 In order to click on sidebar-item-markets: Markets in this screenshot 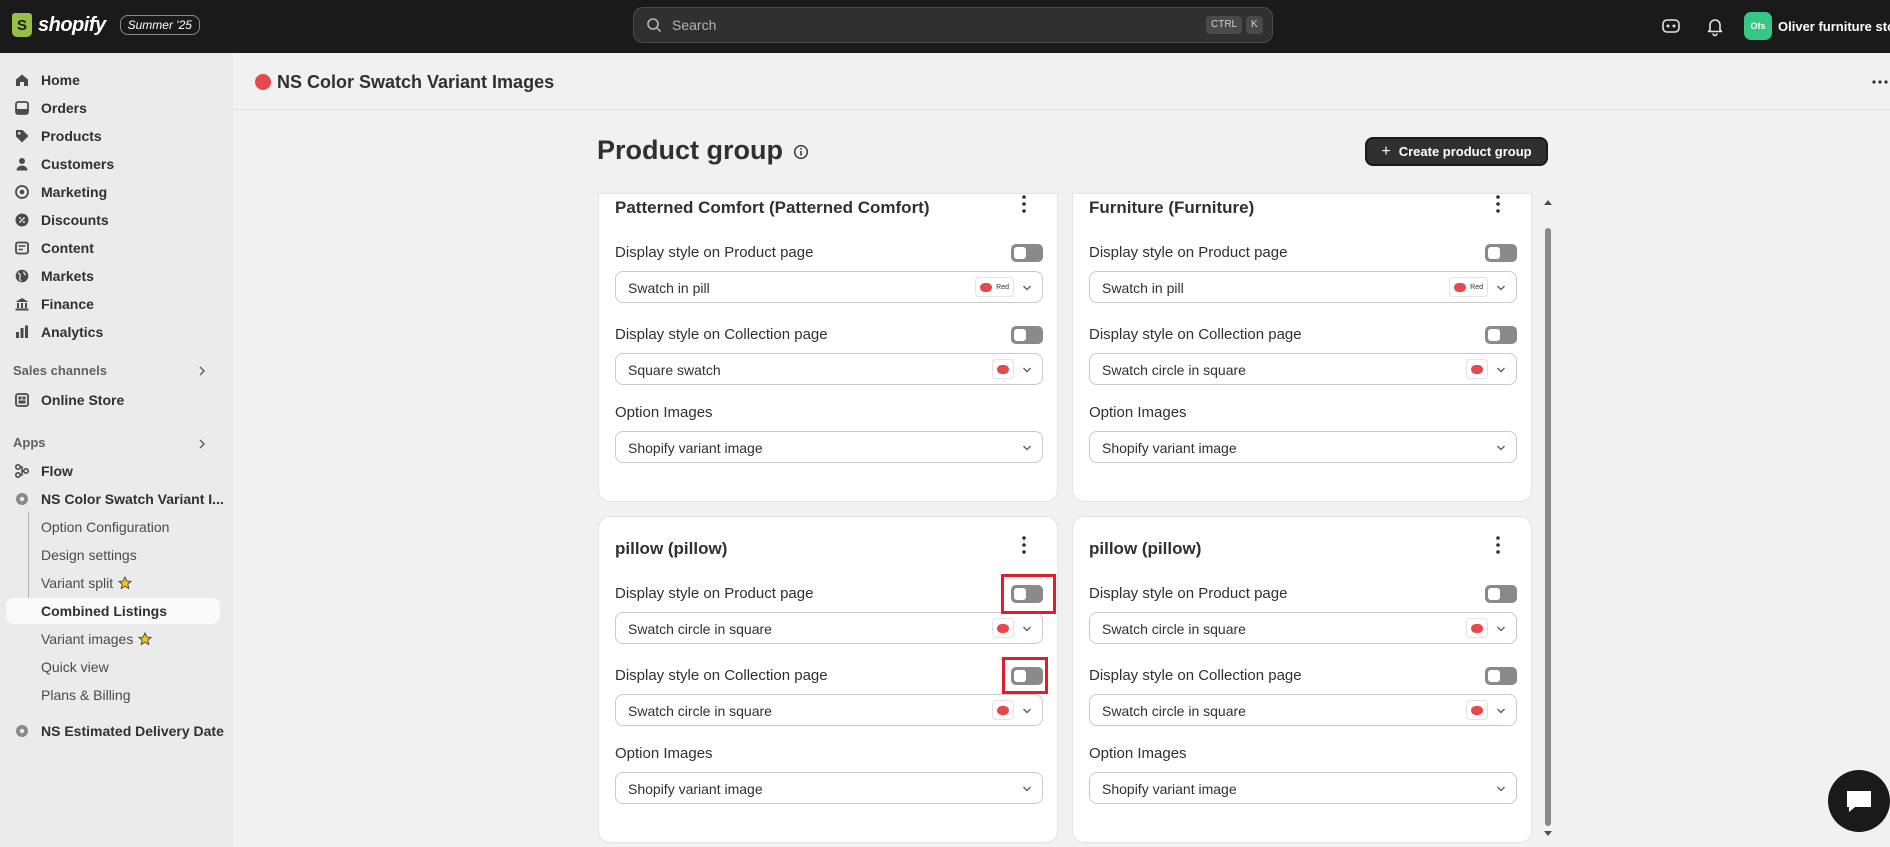, I will do `click(113, 276)`.